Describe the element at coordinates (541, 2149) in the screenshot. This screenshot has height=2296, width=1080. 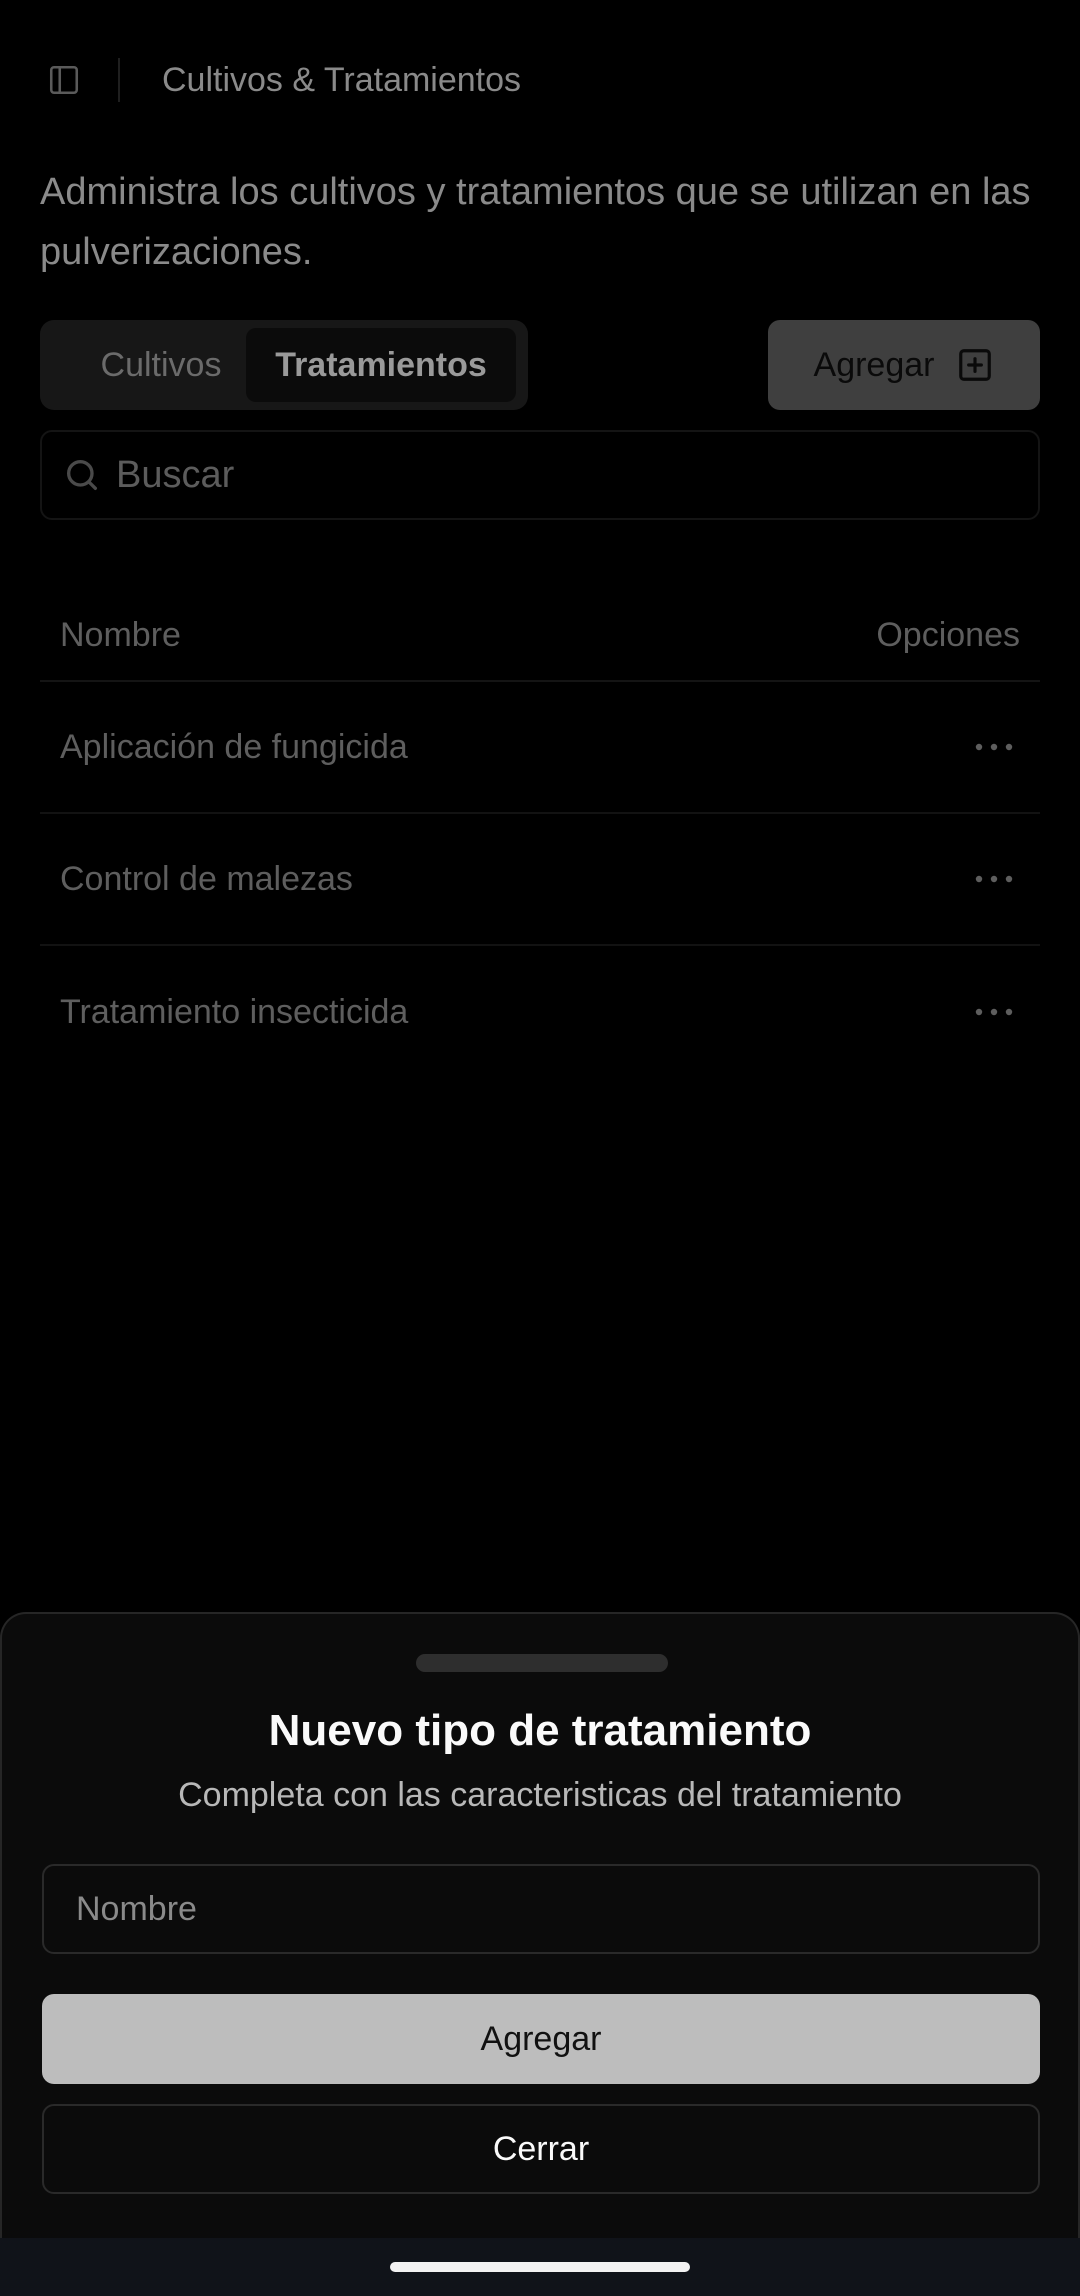
I see `close-button: Cerrar` at that location.